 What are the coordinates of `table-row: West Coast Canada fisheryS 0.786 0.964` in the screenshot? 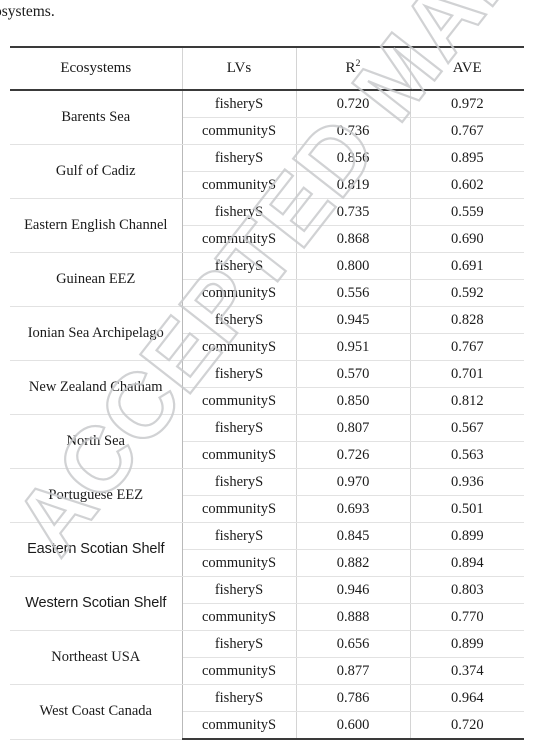 It's located at (267, 712).